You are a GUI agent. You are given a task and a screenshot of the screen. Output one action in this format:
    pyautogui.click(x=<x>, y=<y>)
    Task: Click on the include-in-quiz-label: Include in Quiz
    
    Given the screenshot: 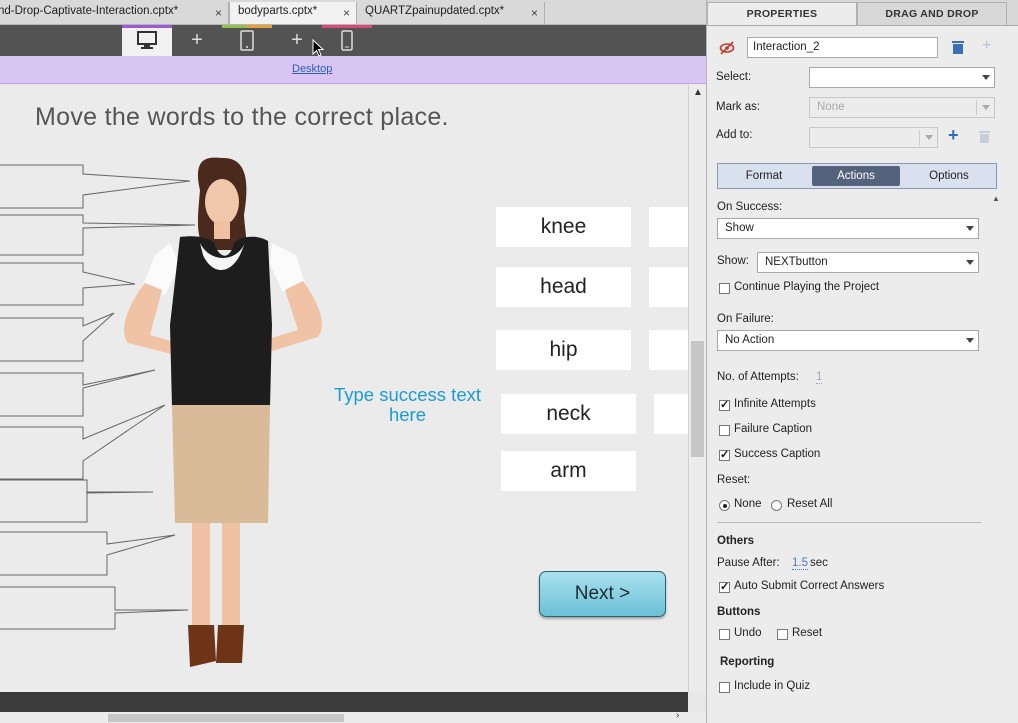 What is the action you would take?
    pyautogui.click(x=772, y=686)
    